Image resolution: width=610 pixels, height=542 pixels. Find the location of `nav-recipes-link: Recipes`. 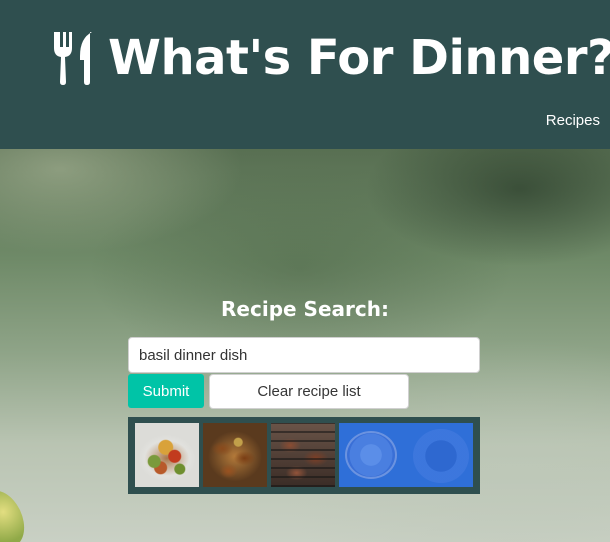

nav-recipes-link: Recipes is located at coordinates (573, 120).